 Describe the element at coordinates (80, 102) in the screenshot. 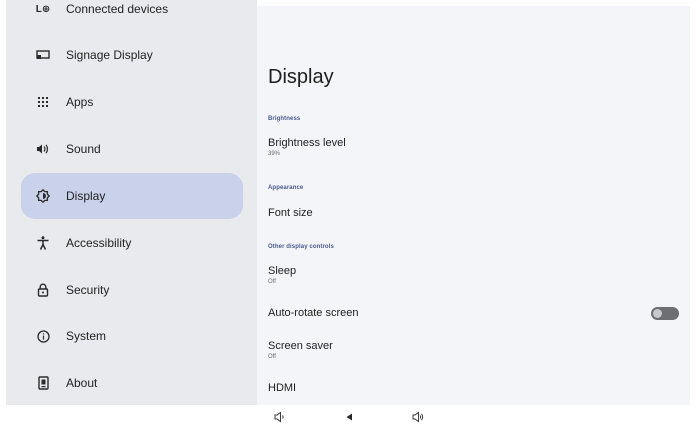

I see `sidebar-item-label: Apps` at that location.